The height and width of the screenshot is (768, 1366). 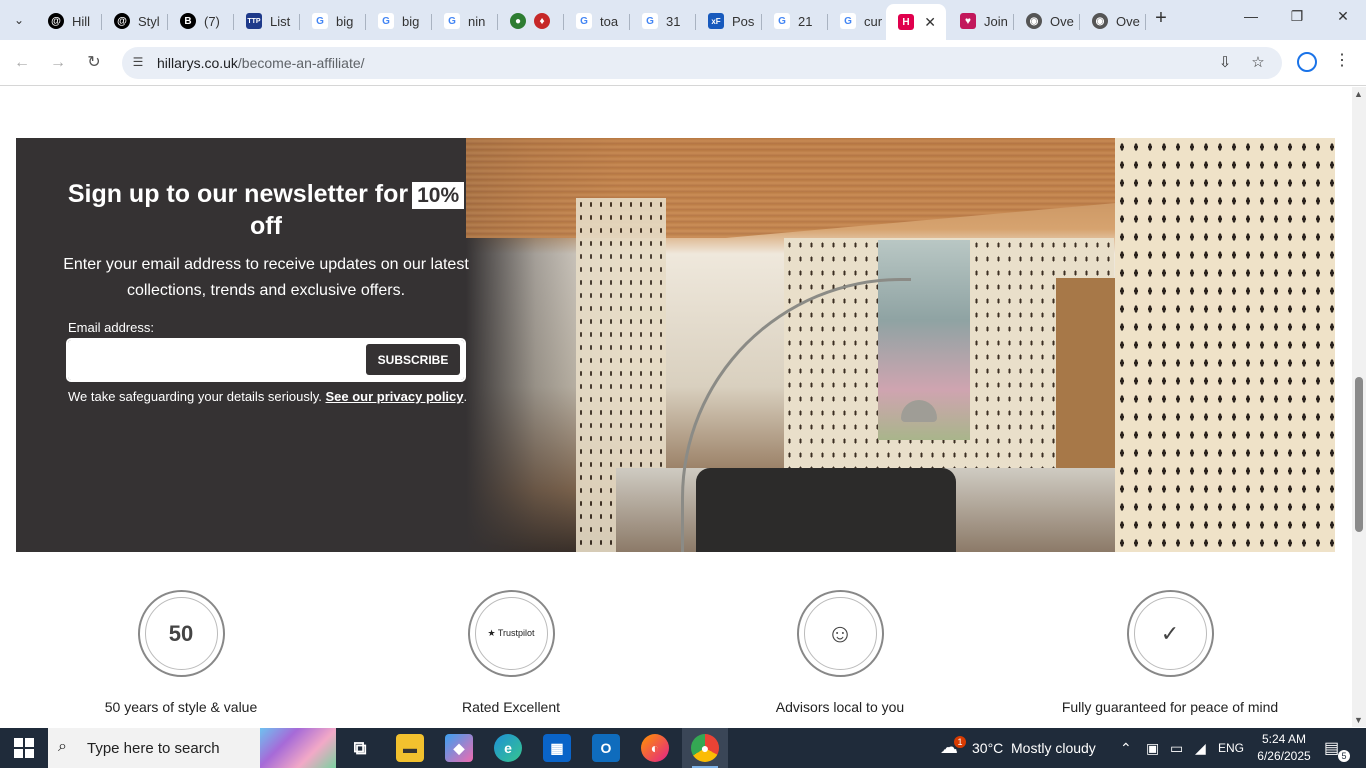 I want to click on firefox-icon: ◐, so click(x=655, y=748).